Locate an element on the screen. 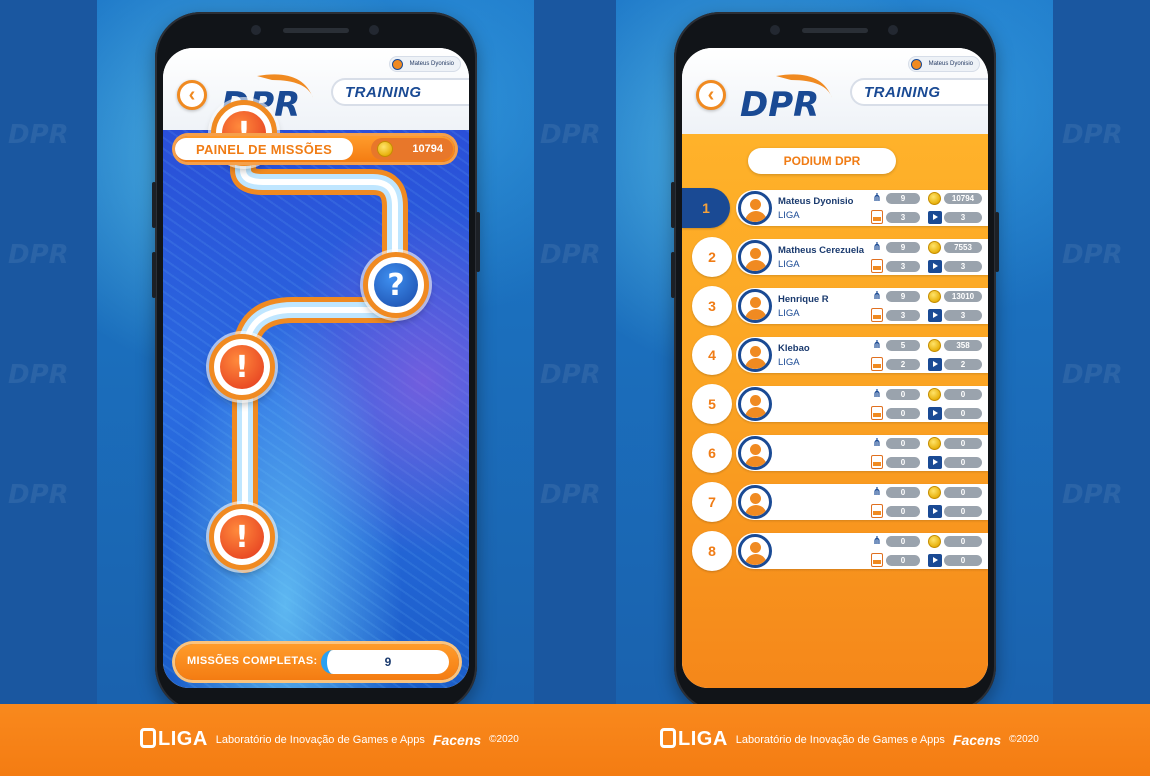  missions-value: 9 is located at coordinates (385, 662).